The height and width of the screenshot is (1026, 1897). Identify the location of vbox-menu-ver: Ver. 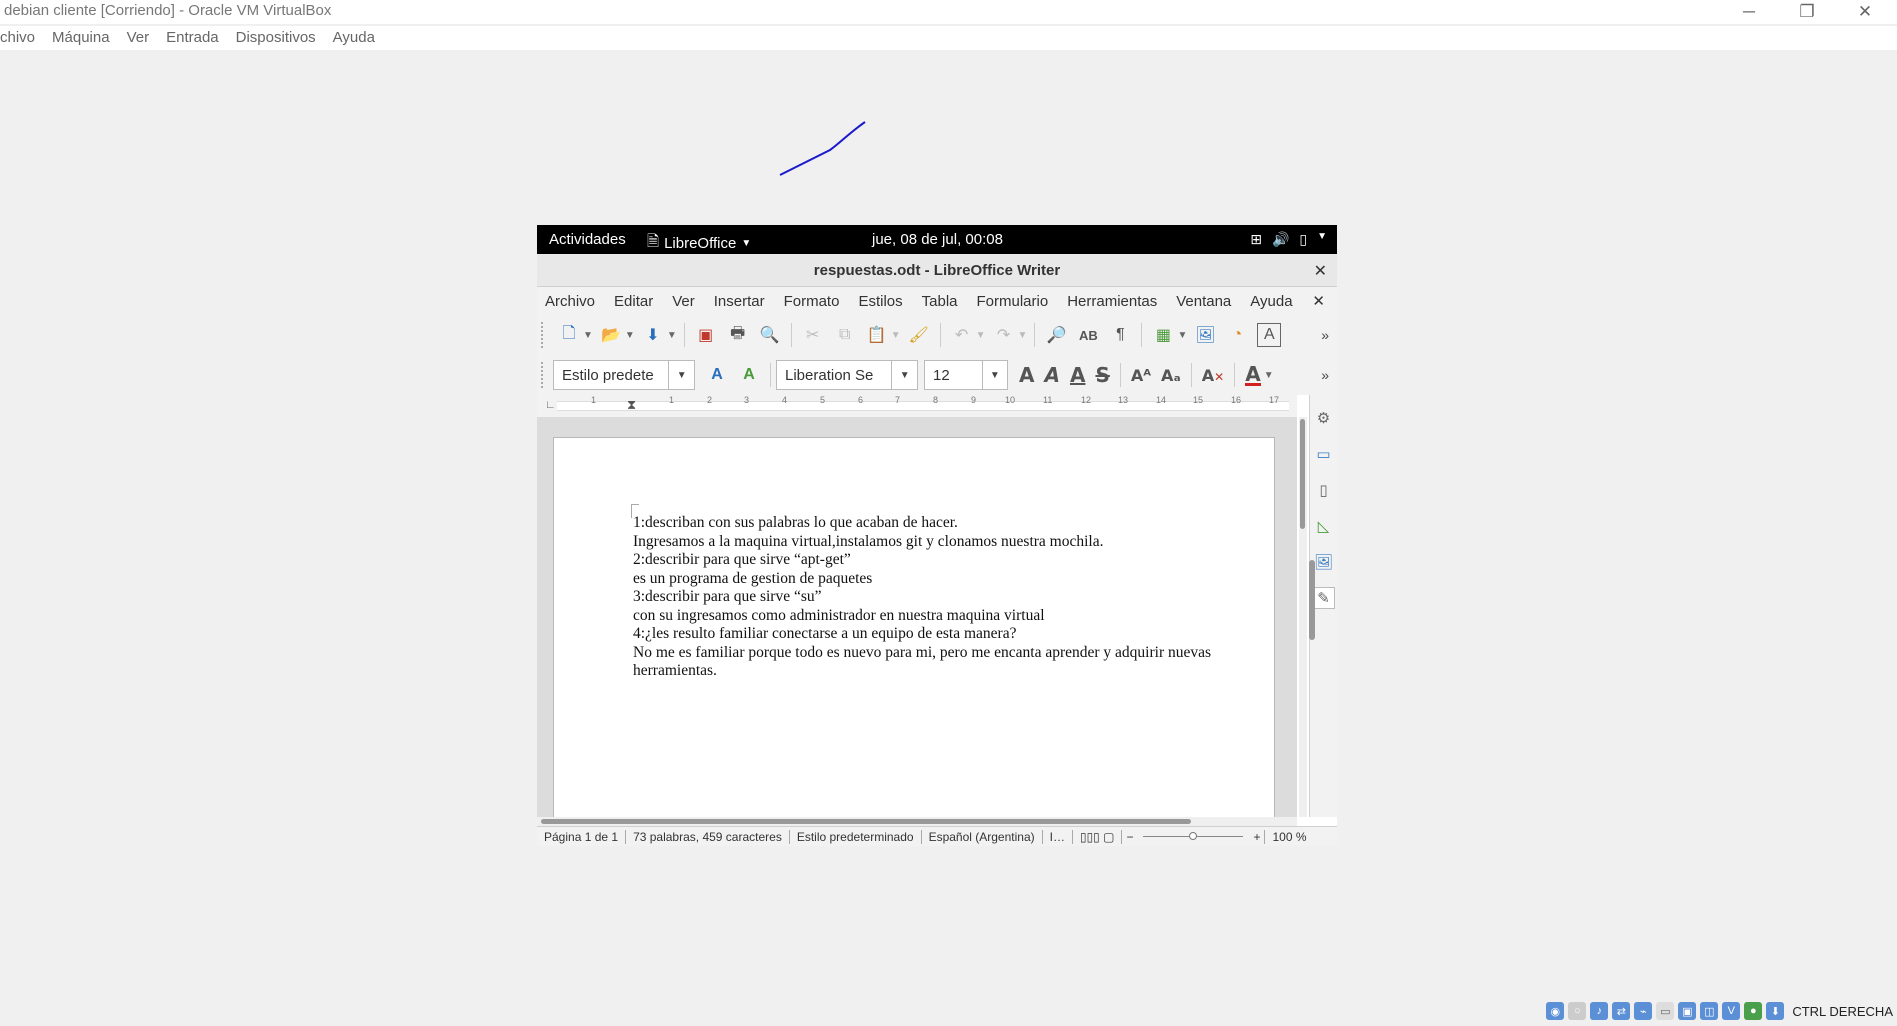
(139, 38).